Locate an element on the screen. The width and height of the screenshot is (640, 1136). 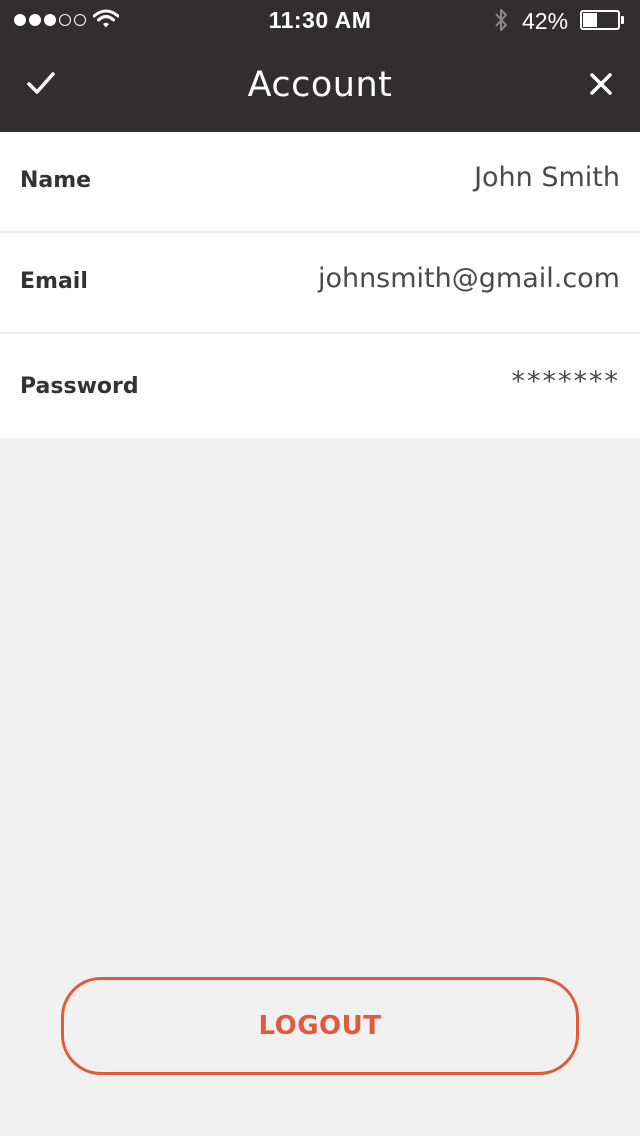
page-title: Account is located at coordinates (320, 85).